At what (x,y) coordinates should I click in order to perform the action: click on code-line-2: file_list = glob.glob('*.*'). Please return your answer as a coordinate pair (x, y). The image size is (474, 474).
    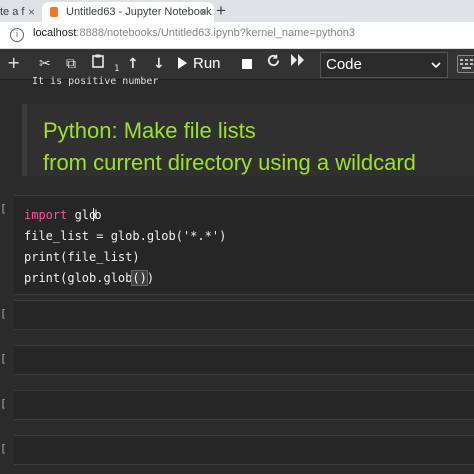
    Looking at the image, I should click on (125, 236).